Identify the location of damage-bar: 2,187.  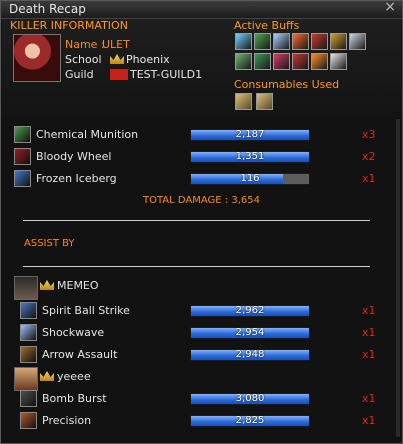
(250, 135).